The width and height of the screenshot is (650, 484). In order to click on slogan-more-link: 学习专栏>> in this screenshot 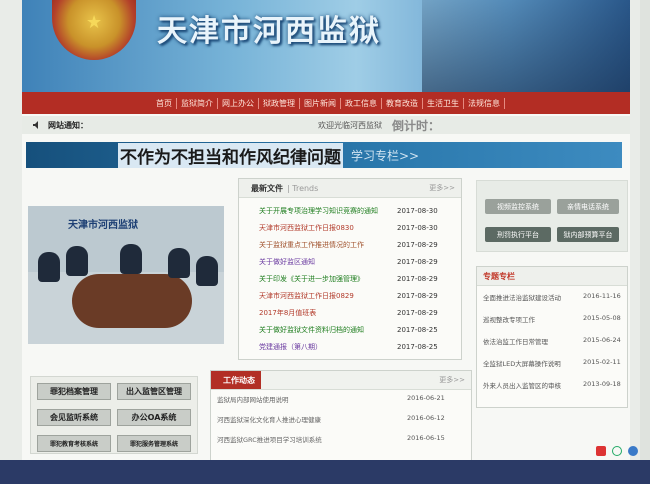, I will do `click(385, 155)`.